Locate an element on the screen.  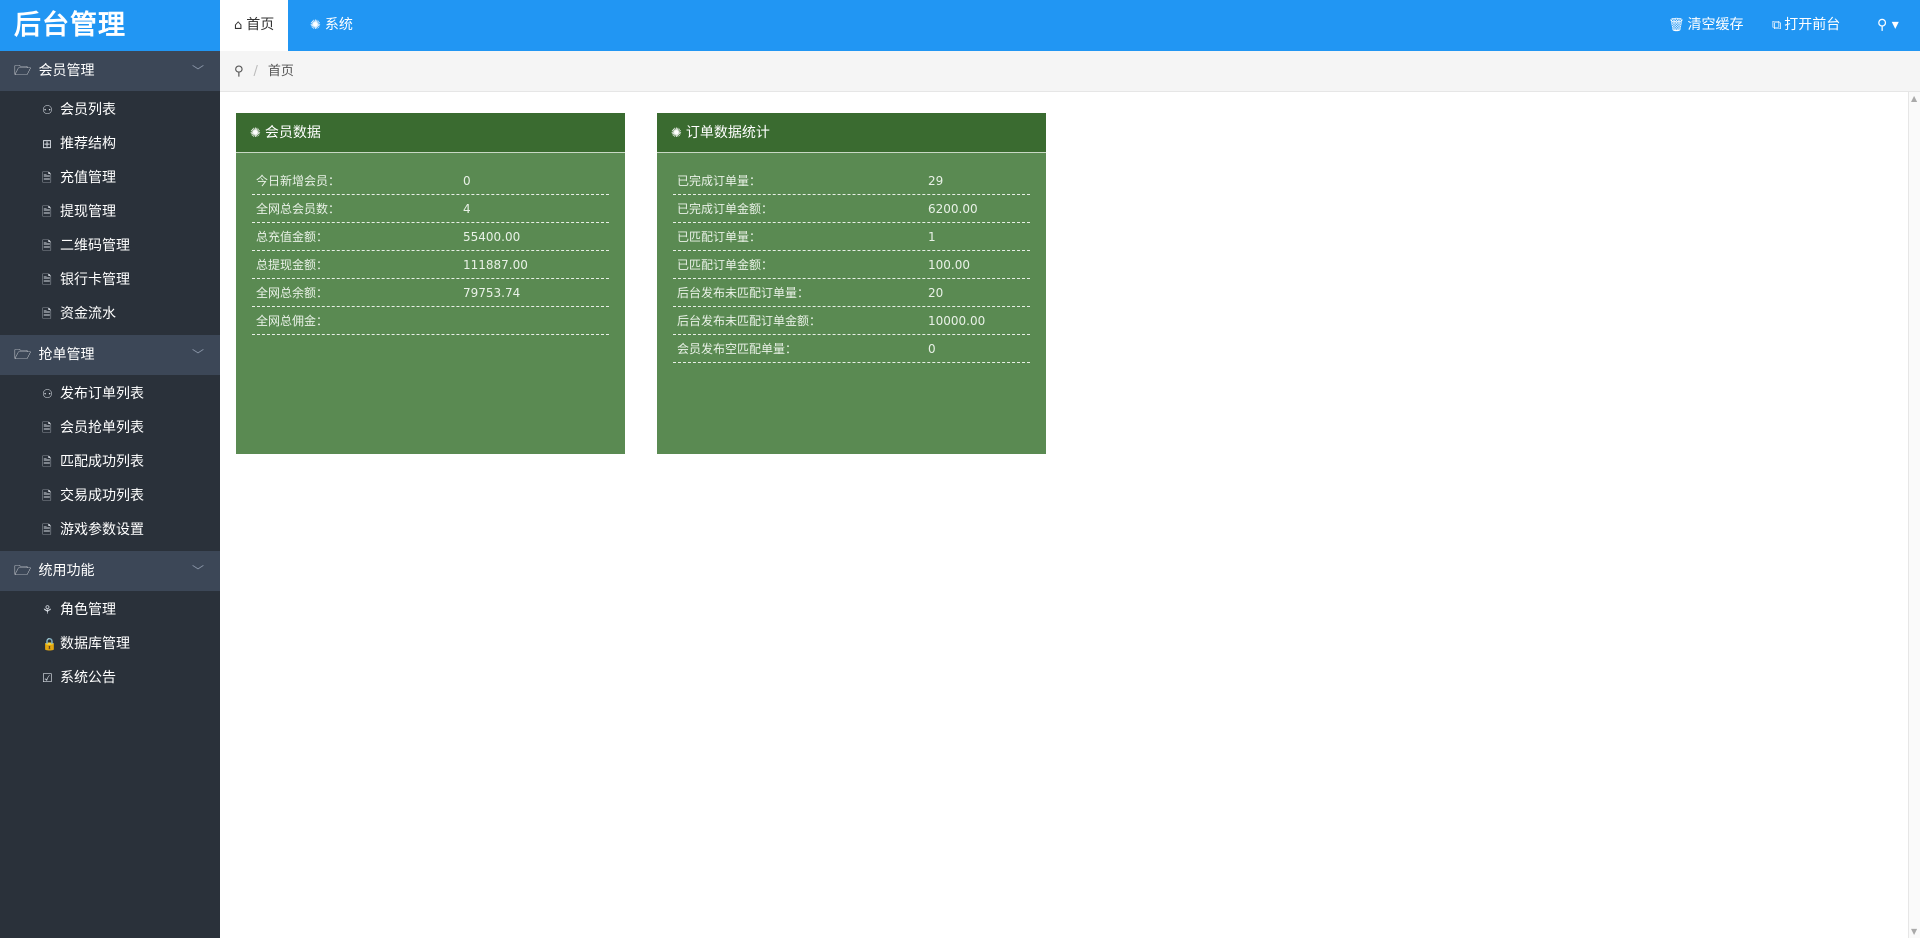
stat-value: 100.00 is located at coordinates (949, 265).